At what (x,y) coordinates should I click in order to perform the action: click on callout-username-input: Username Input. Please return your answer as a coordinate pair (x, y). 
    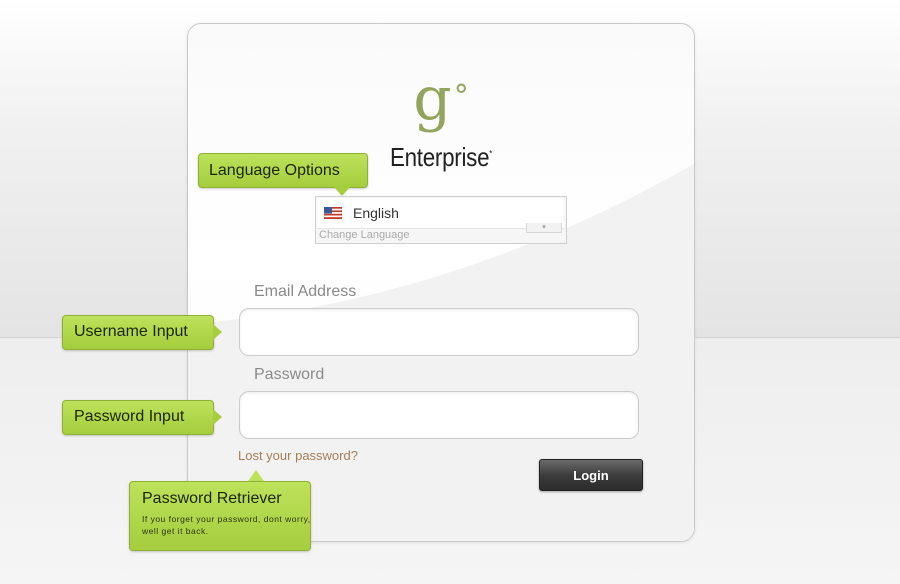
    Looking at the image, I should click on (142, 332).